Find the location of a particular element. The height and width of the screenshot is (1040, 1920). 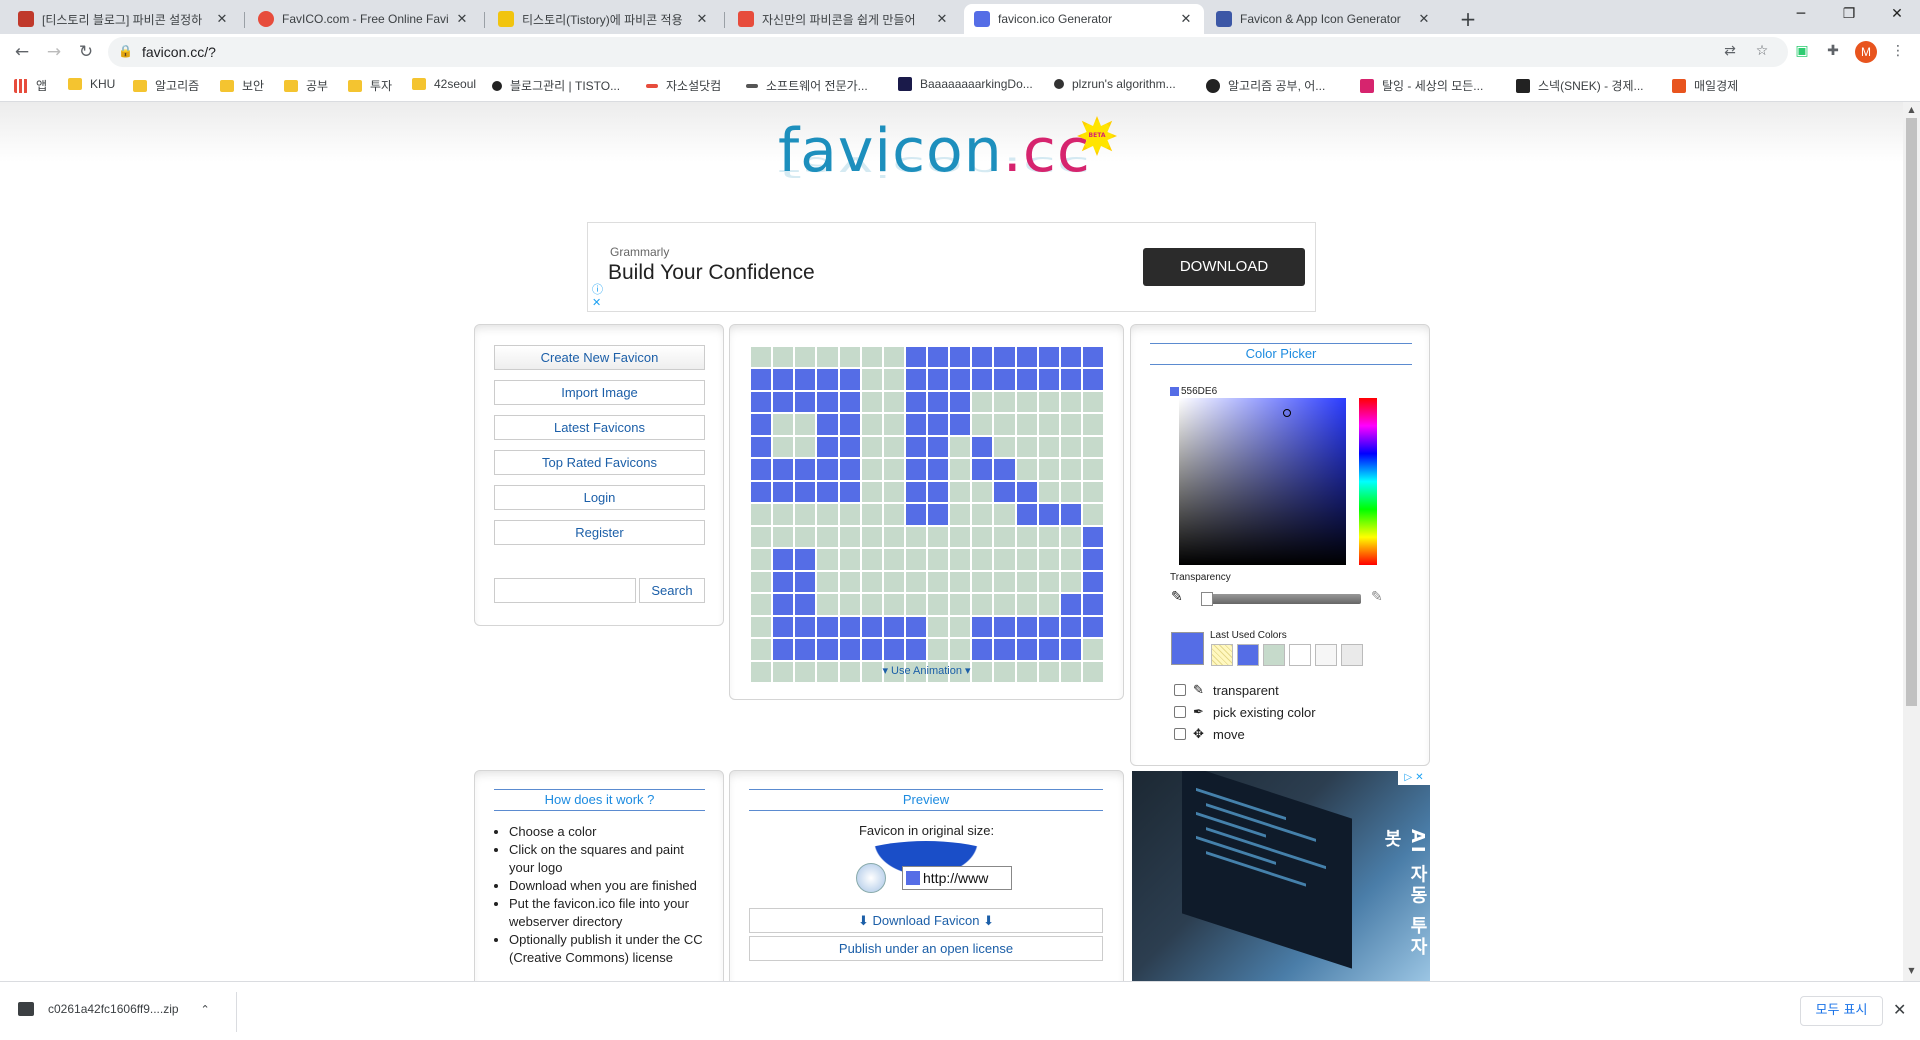

bookmark-site: 자소설닷컴 is located at coordinates (683, 85).